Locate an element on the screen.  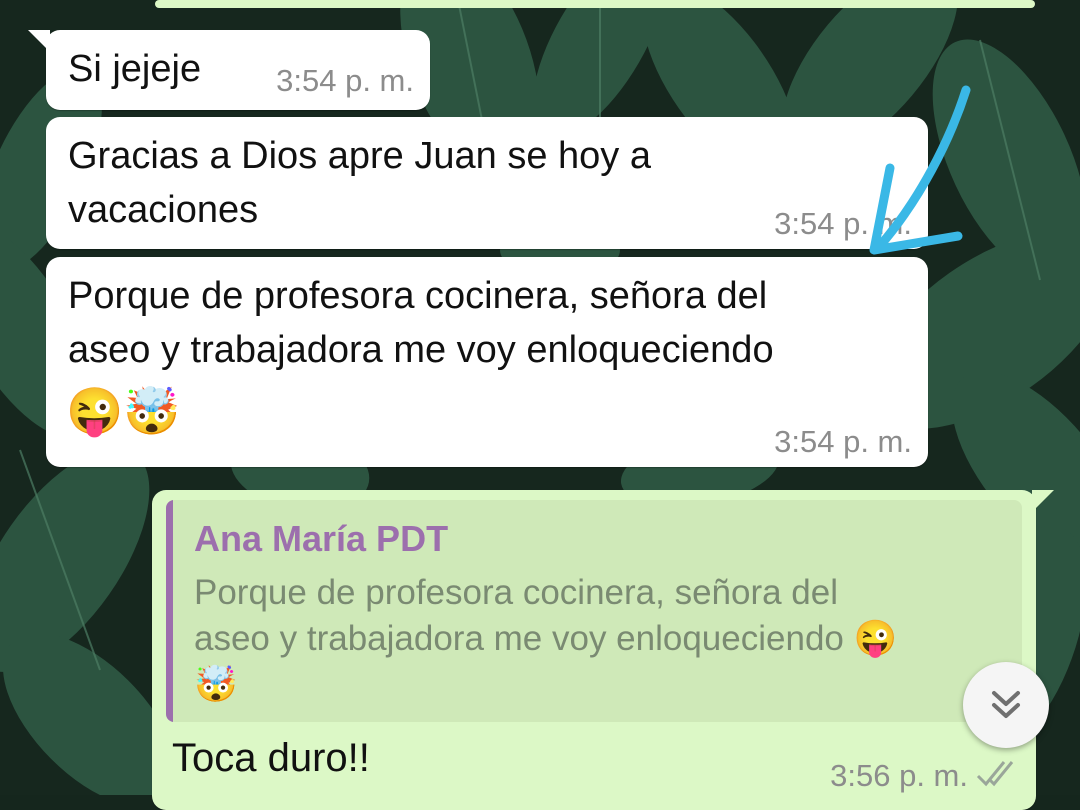
double-chevron-down-icon is located at coordinates (1006, 704).